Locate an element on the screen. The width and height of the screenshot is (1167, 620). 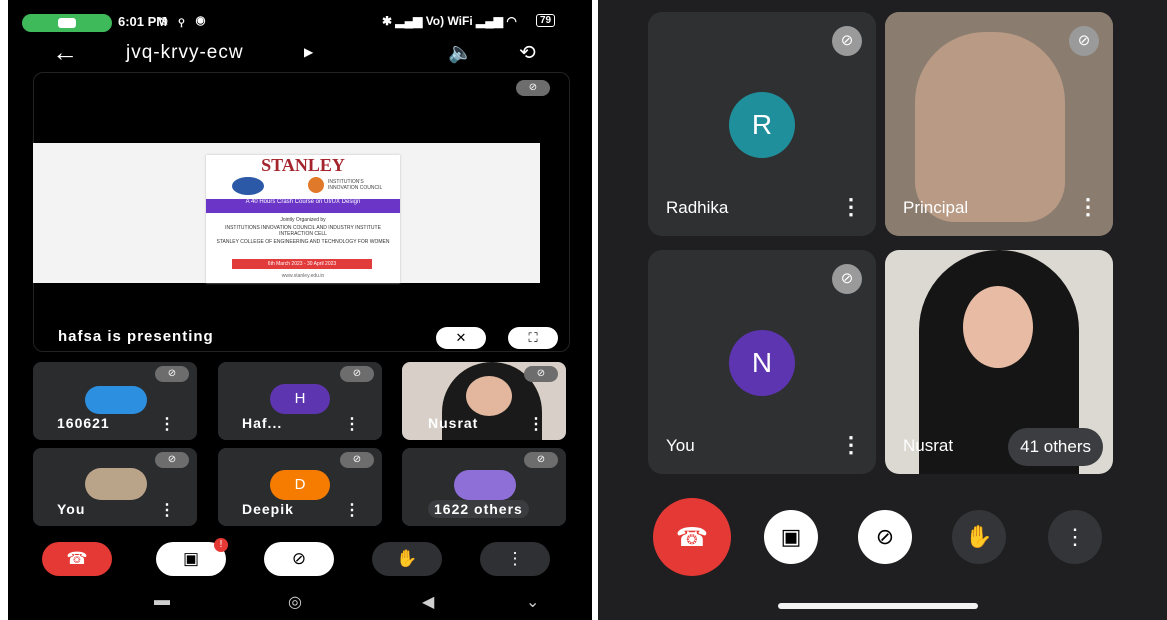
iic-label: INSTITUTION'S INNOVATION COUNCIL is located at coordinates (355, 185).